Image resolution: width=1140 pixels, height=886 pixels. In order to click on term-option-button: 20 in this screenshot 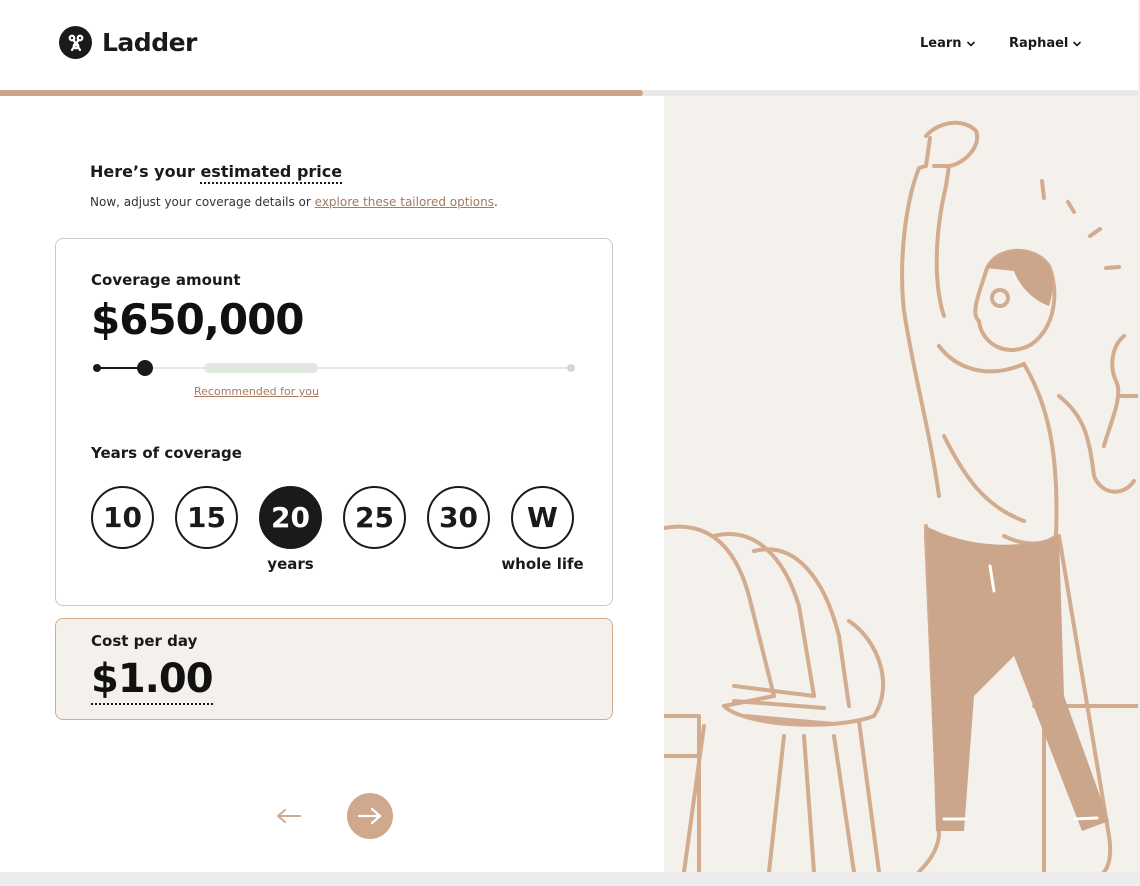, I will do `click(290, 517)`.